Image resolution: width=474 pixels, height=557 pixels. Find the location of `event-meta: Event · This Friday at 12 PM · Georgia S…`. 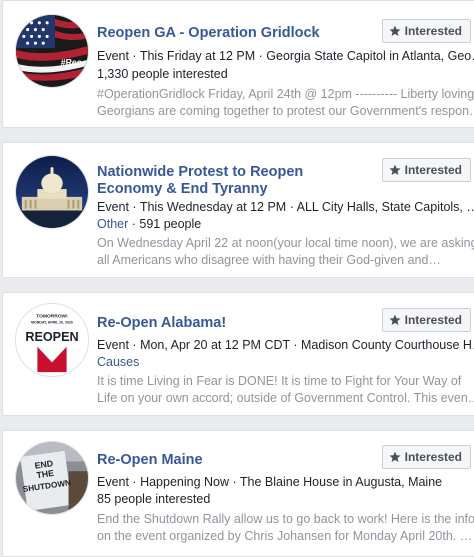

event-meta: Event · This Friday at 12 PM · Georgia S… is located at coordinates (285, 56).